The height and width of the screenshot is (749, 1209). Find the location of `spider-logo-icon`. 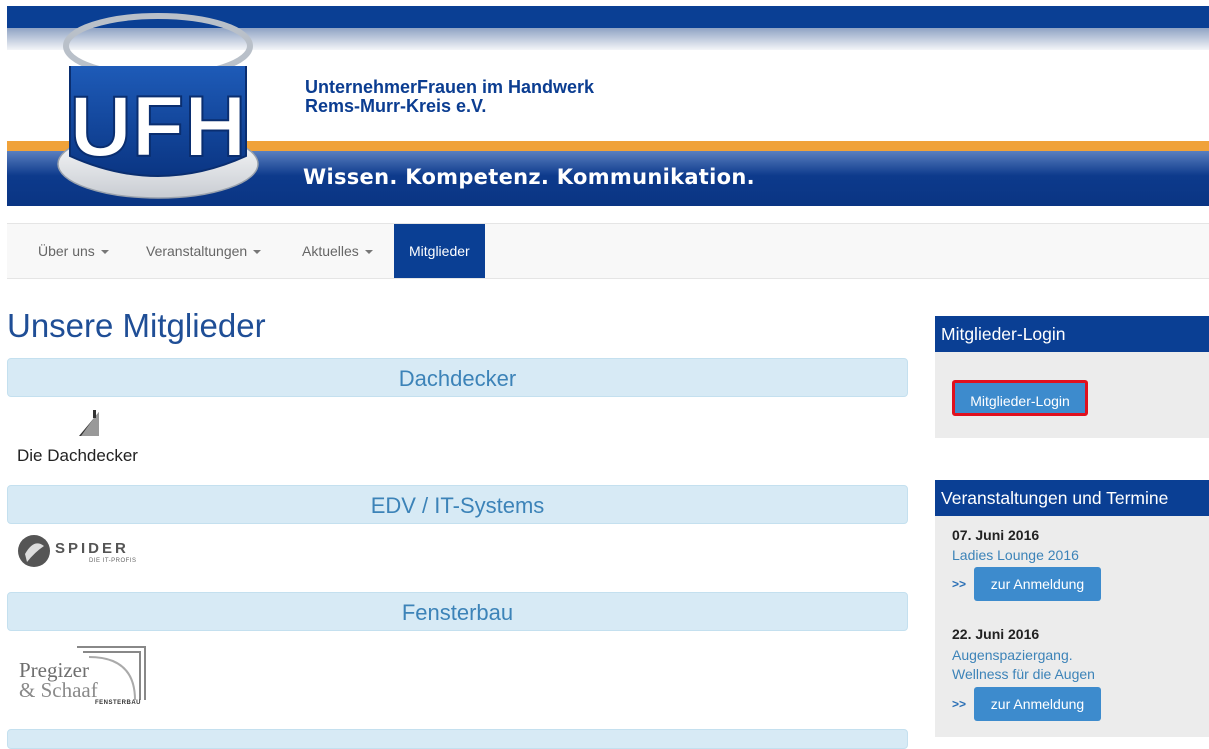

spider-logo-icon is located at coordinates (34, 551).